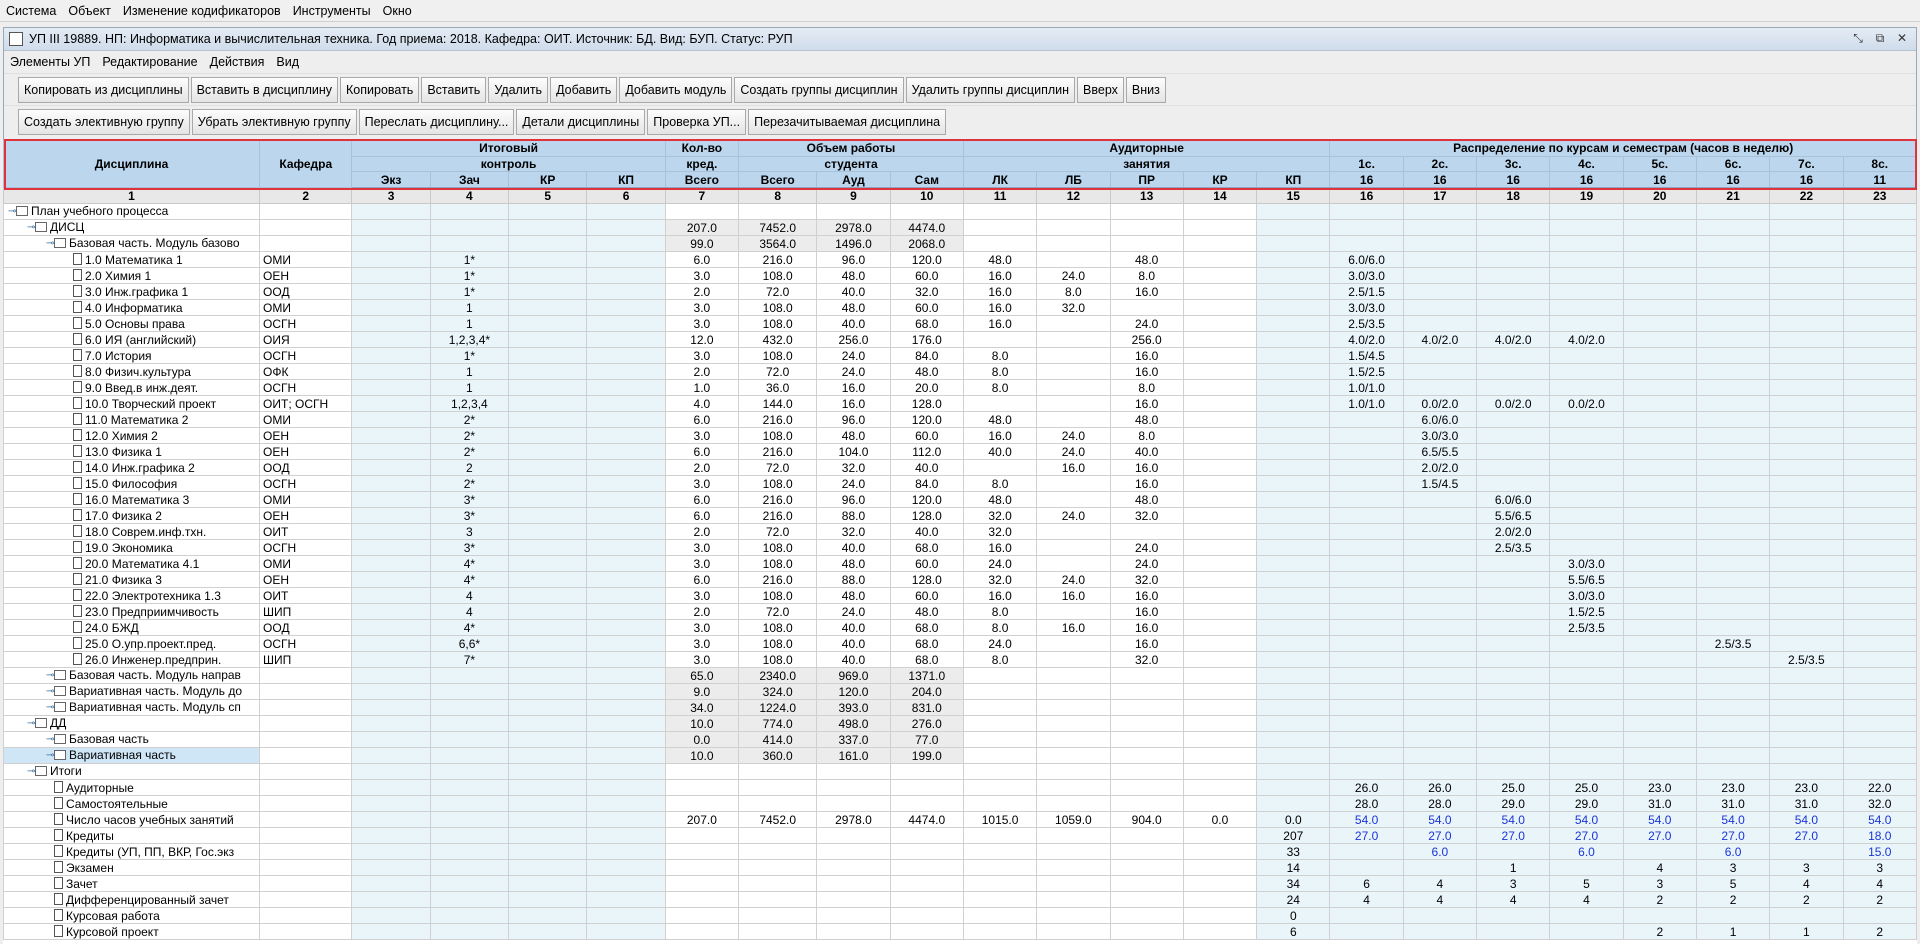 This screenshot has height=944, width=1920. What do you see at coordinates (778, 308) in the screenshot?
I see `value-cell: 108.0` at bounding box center [778, 308].